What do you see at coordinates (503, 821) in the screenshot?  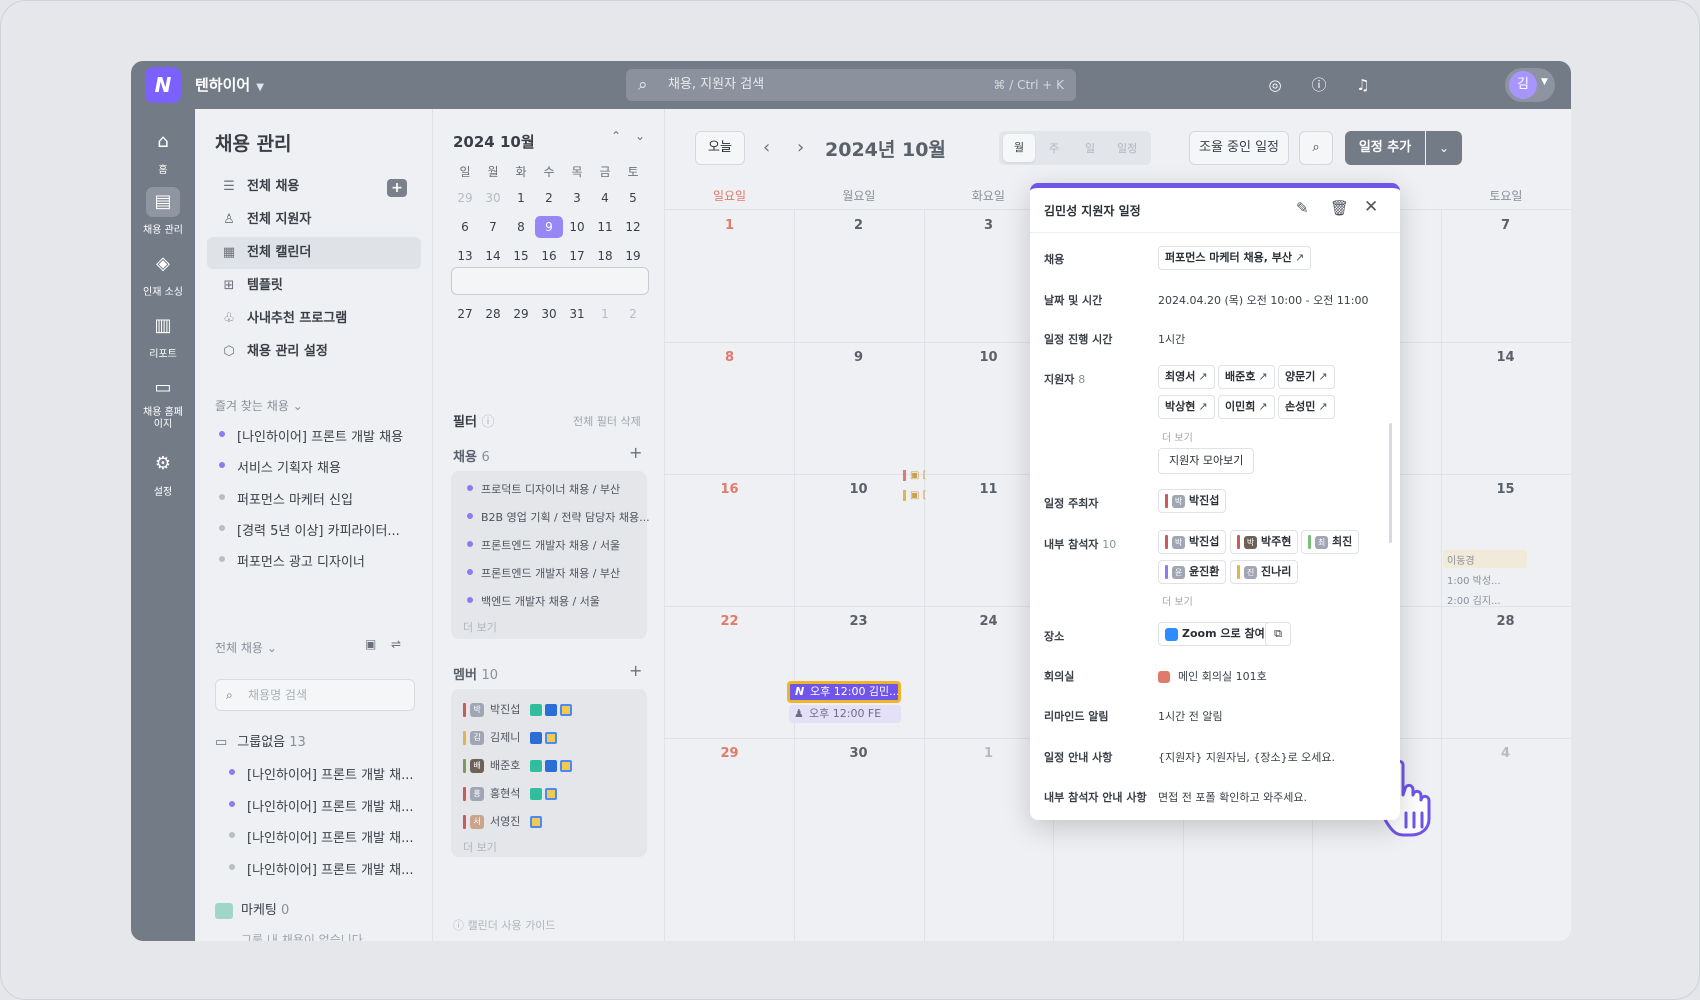 I see `member-filter-item: 서 서영진` at bounding box center [503, 821].